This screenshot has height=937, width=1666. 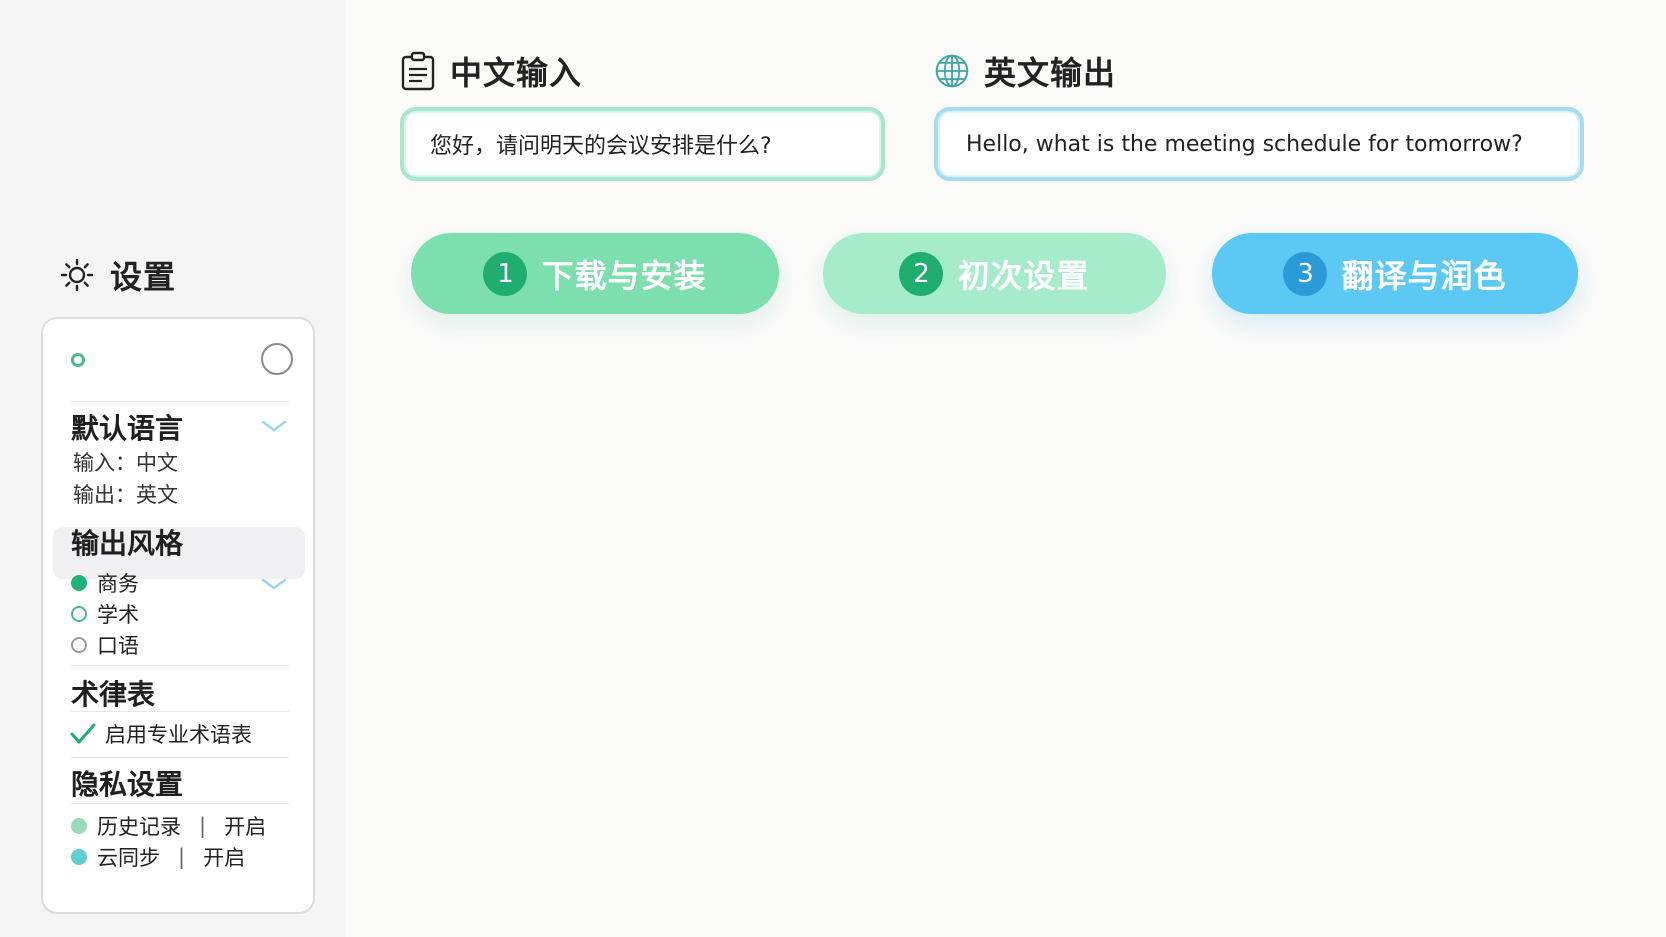 I want to click on status-ring-icon, so click(x=78, y=360).